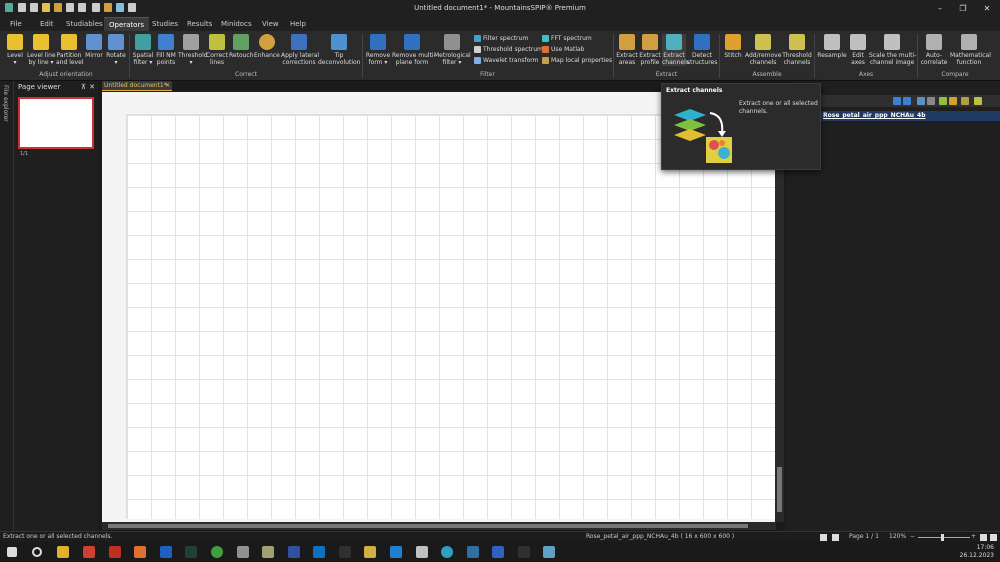  I want to click on menu-operators: Operators, so click(126, 24).